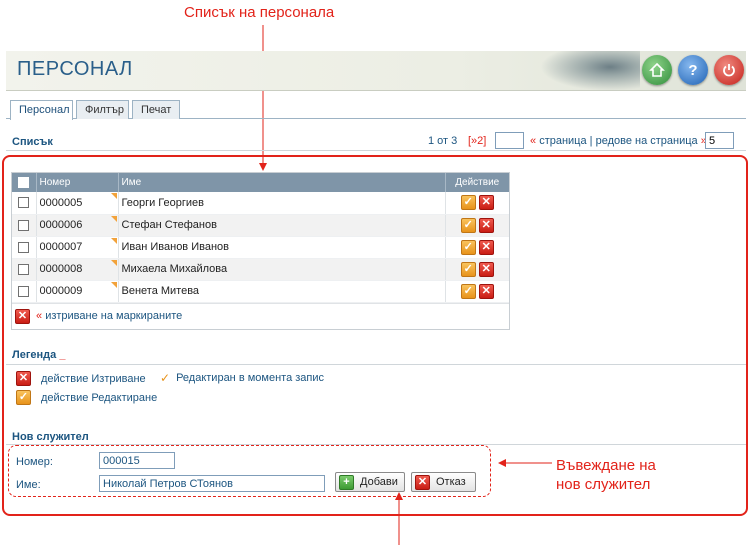 The image size is (752, 552). I want to click on column-number: Номер, so click(77, 182).